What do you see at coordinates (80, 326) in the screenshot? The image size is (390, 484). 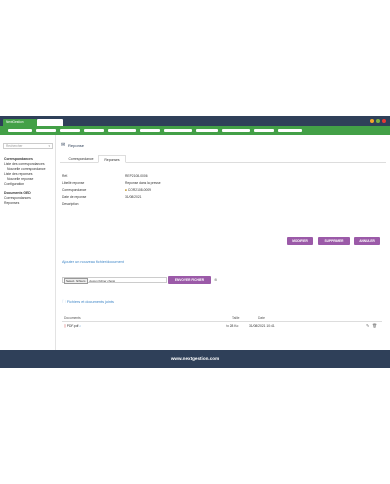 I see `search-icon: ⌕` at bounding box center [80, 326].